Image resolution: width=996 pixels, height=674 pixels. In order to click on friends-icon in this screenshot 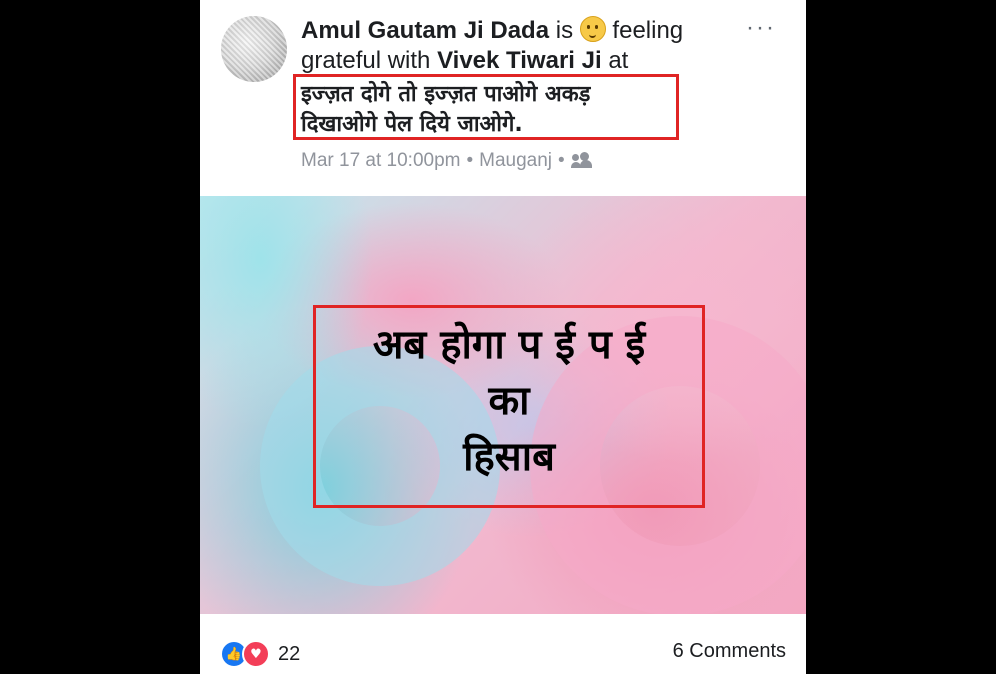, I will do `click(581, 161)`.